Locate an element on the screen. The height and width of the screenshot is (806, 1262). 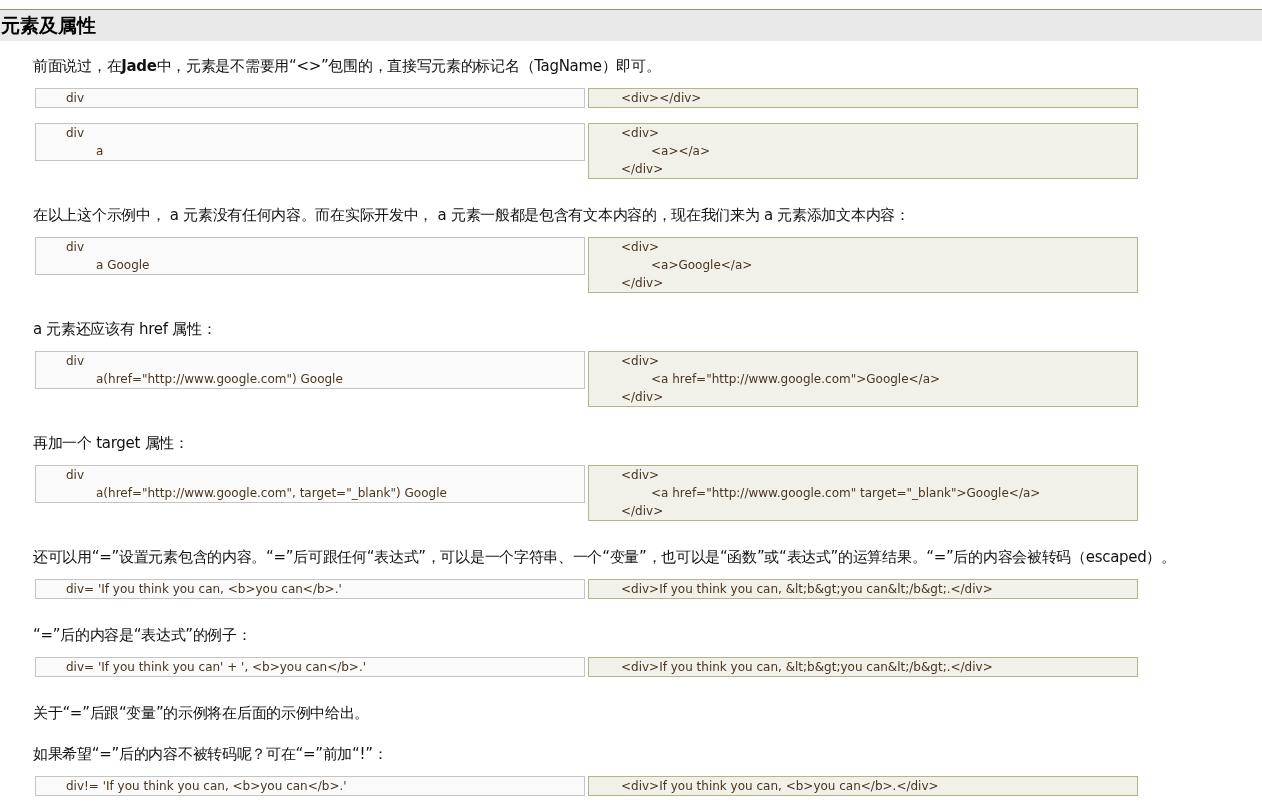
code-line: <a></a> is located at coordinates (680, 151).